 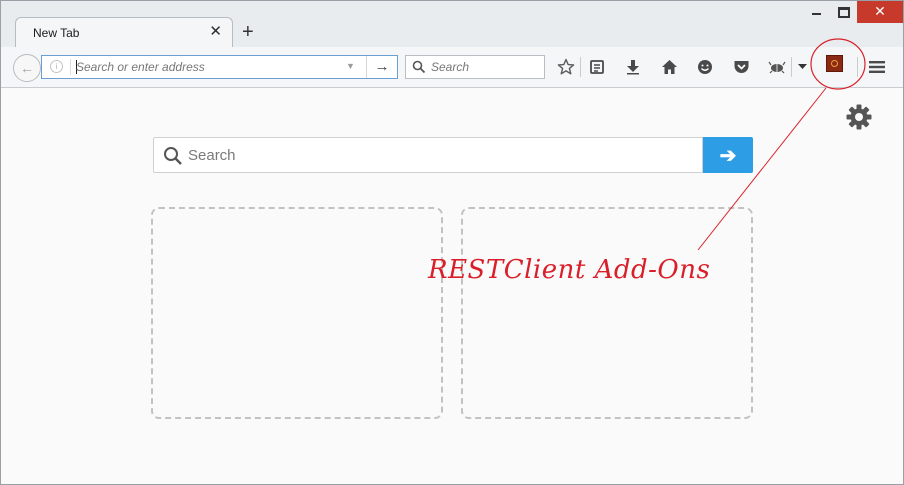 I want to click on menu-hamburger-icon, so click(x=877, y=67).